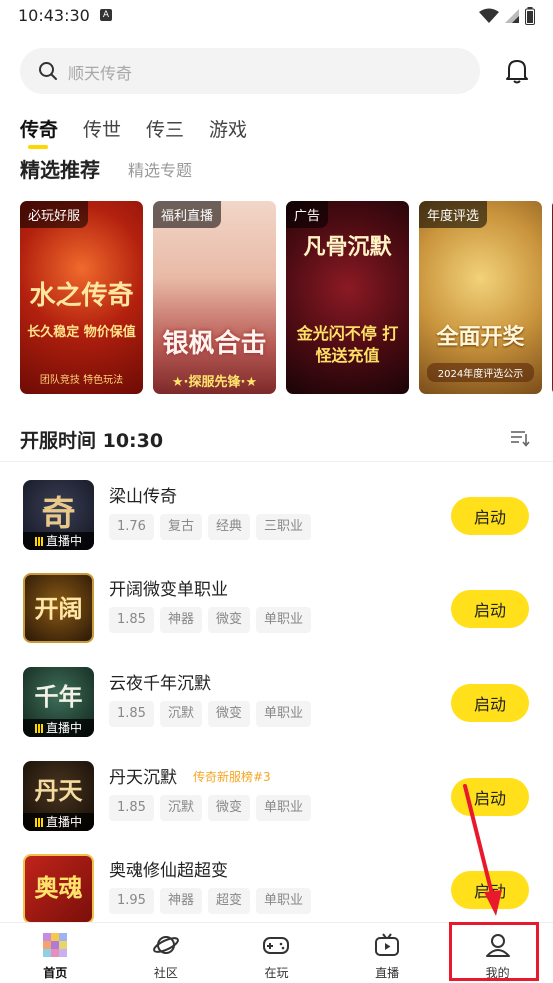 The height and width of the screenshot is (983, 553). Describe the element at coordinates (512, 16) in the screenshot. I see `signal-icon` at that location.